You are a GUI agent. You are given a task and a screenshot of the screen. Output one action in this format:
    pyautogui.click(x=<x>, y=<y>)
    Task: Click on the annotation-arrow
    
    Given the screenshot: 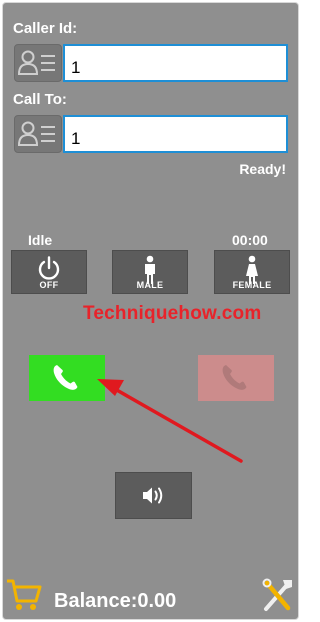 What is the action you would take?
    pyautogui.click(x=170, y=421)
    